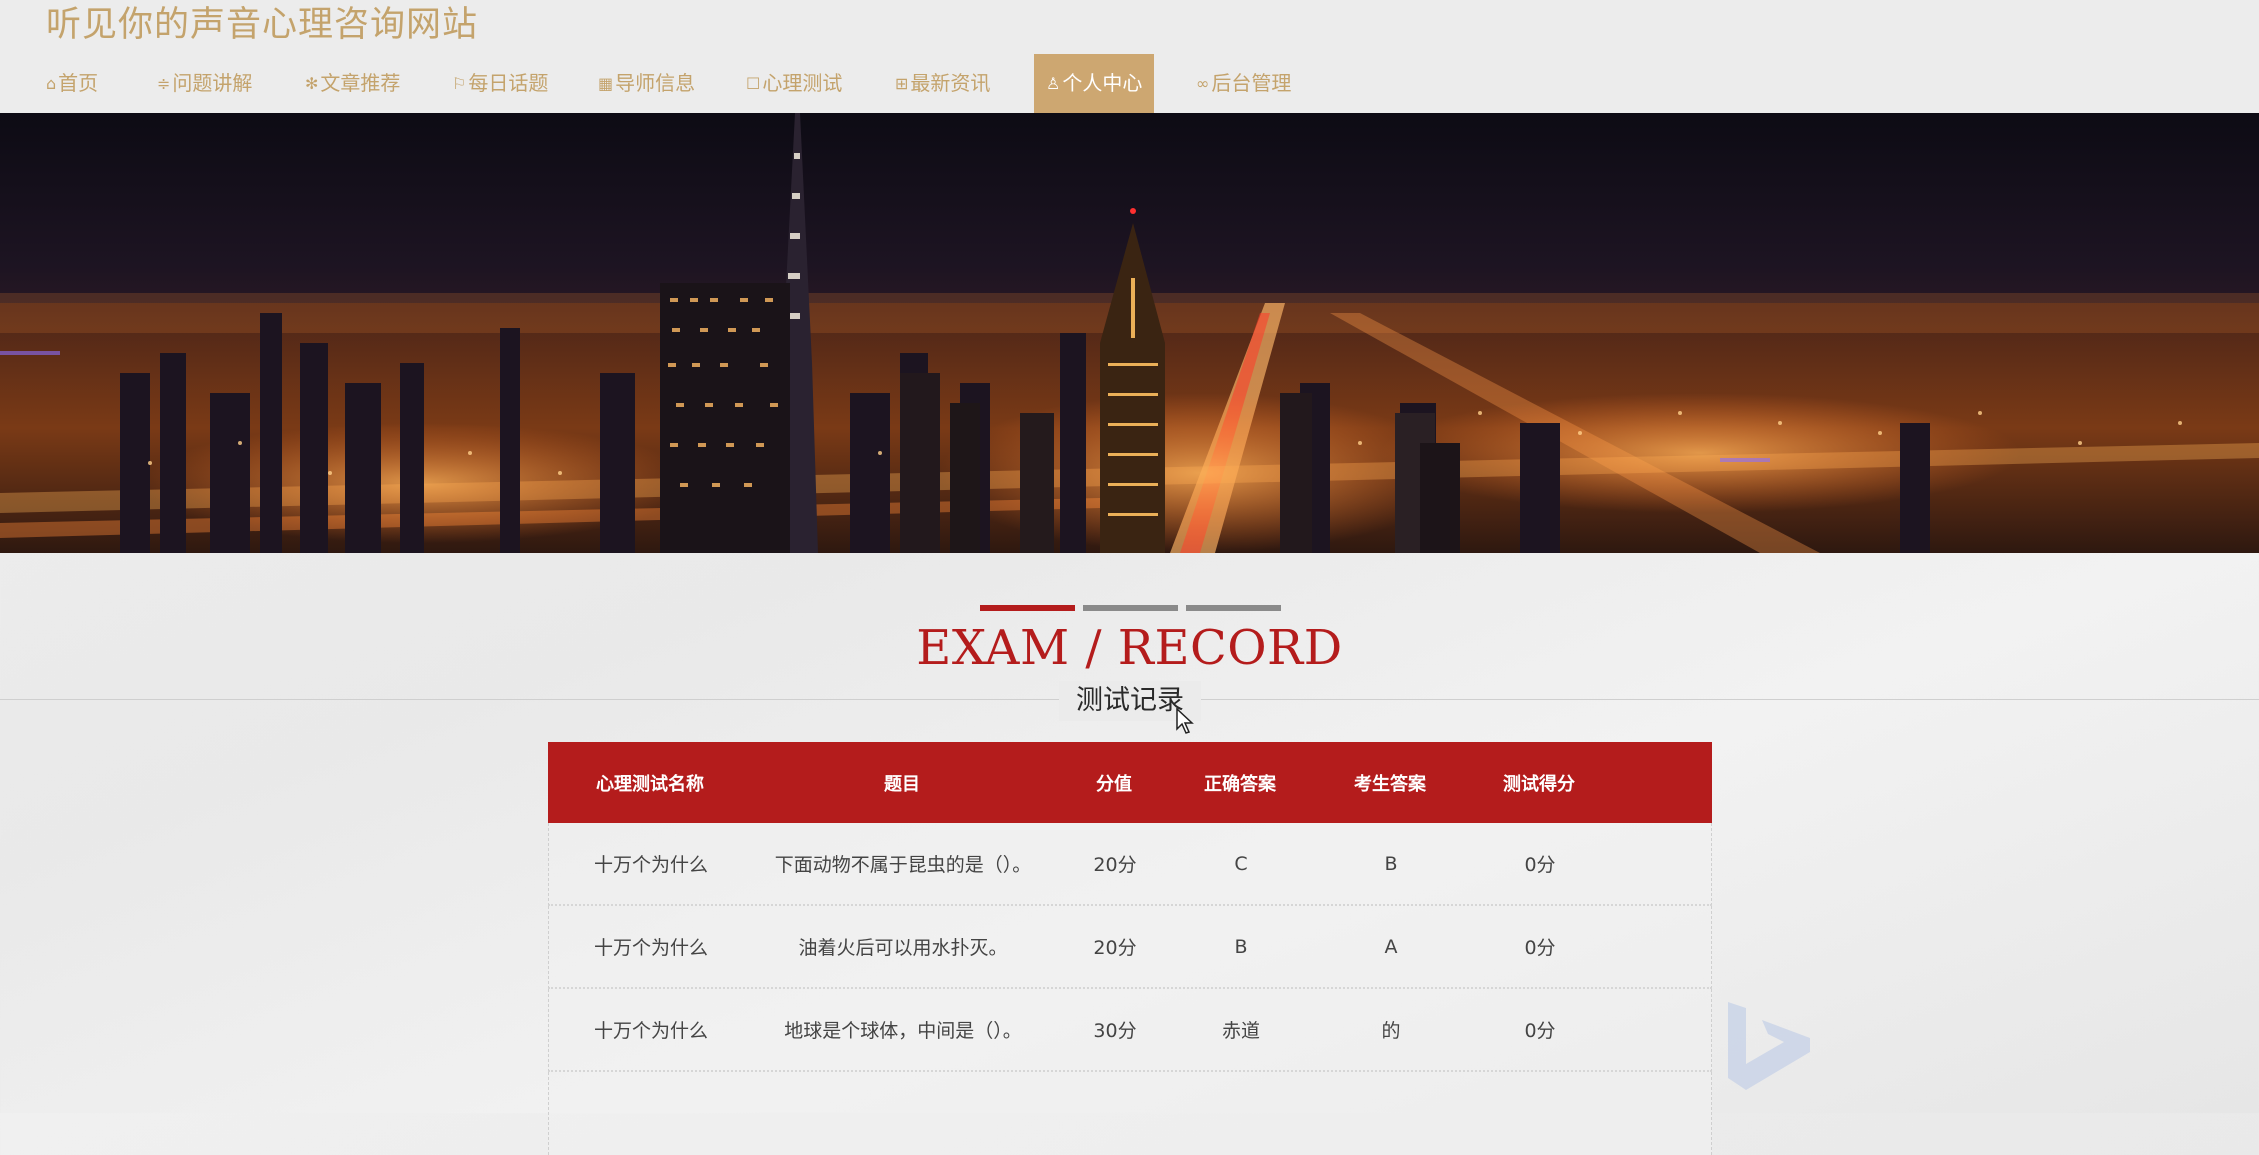 The height and width of the screenshot is (1155, 2259). Describe the element at coordinates (650, 784) in the screenshot. I see `table-header-test-name: 心理测试名称` at that location.